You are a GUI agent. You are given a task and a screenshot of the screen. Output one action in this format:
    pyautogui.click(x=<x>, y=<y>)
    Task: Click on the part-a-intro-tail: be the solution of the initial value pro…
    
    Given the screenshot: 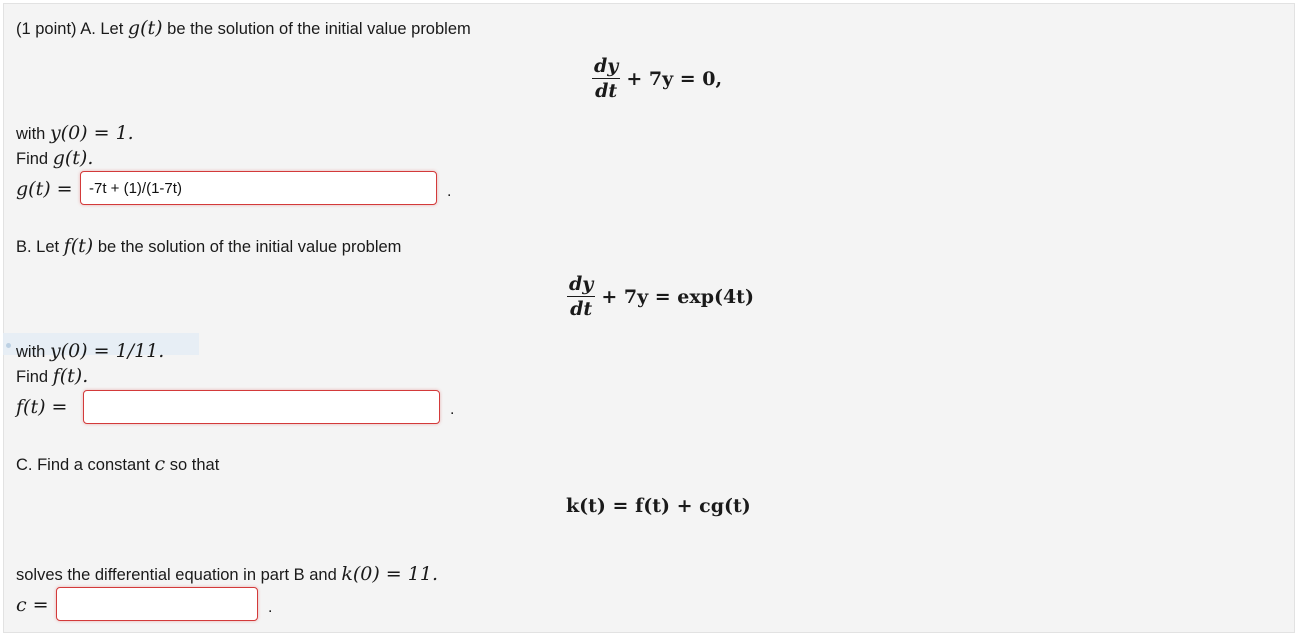 What is the action you would take?
    pyautogui.click(x=319, y=29)
    